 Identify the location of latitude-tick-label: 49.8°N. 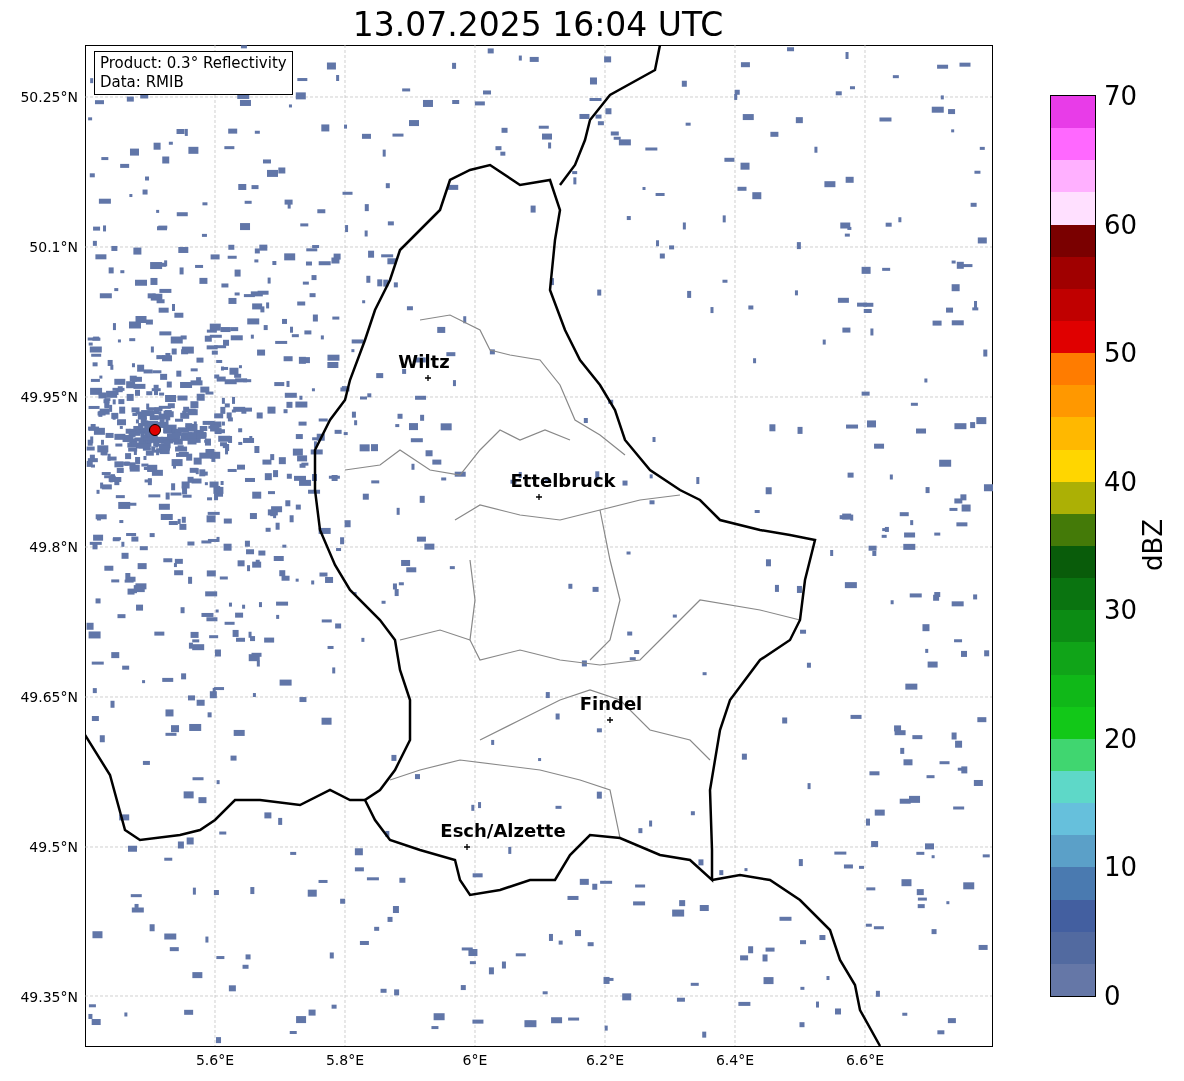
(53, 547).